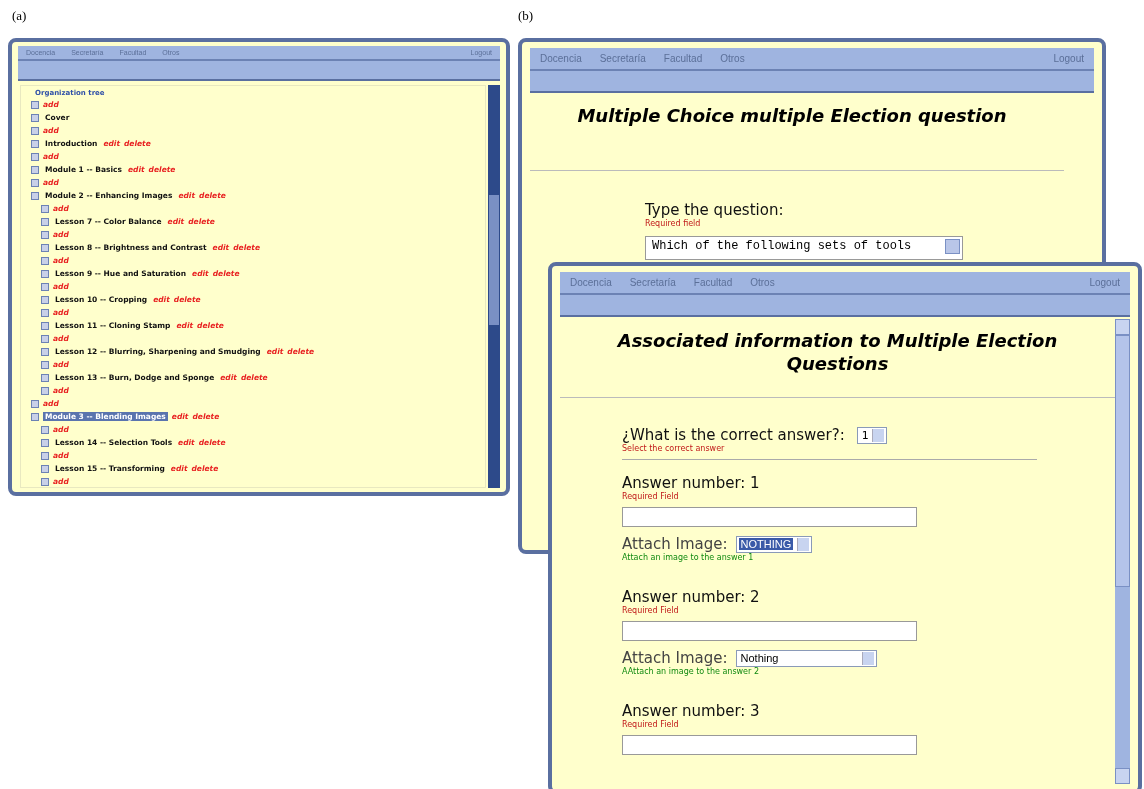 This screenshot has height=789, width=1144. I want to click on question-textarea: Which of the following sets of tools, so click(804, 248).